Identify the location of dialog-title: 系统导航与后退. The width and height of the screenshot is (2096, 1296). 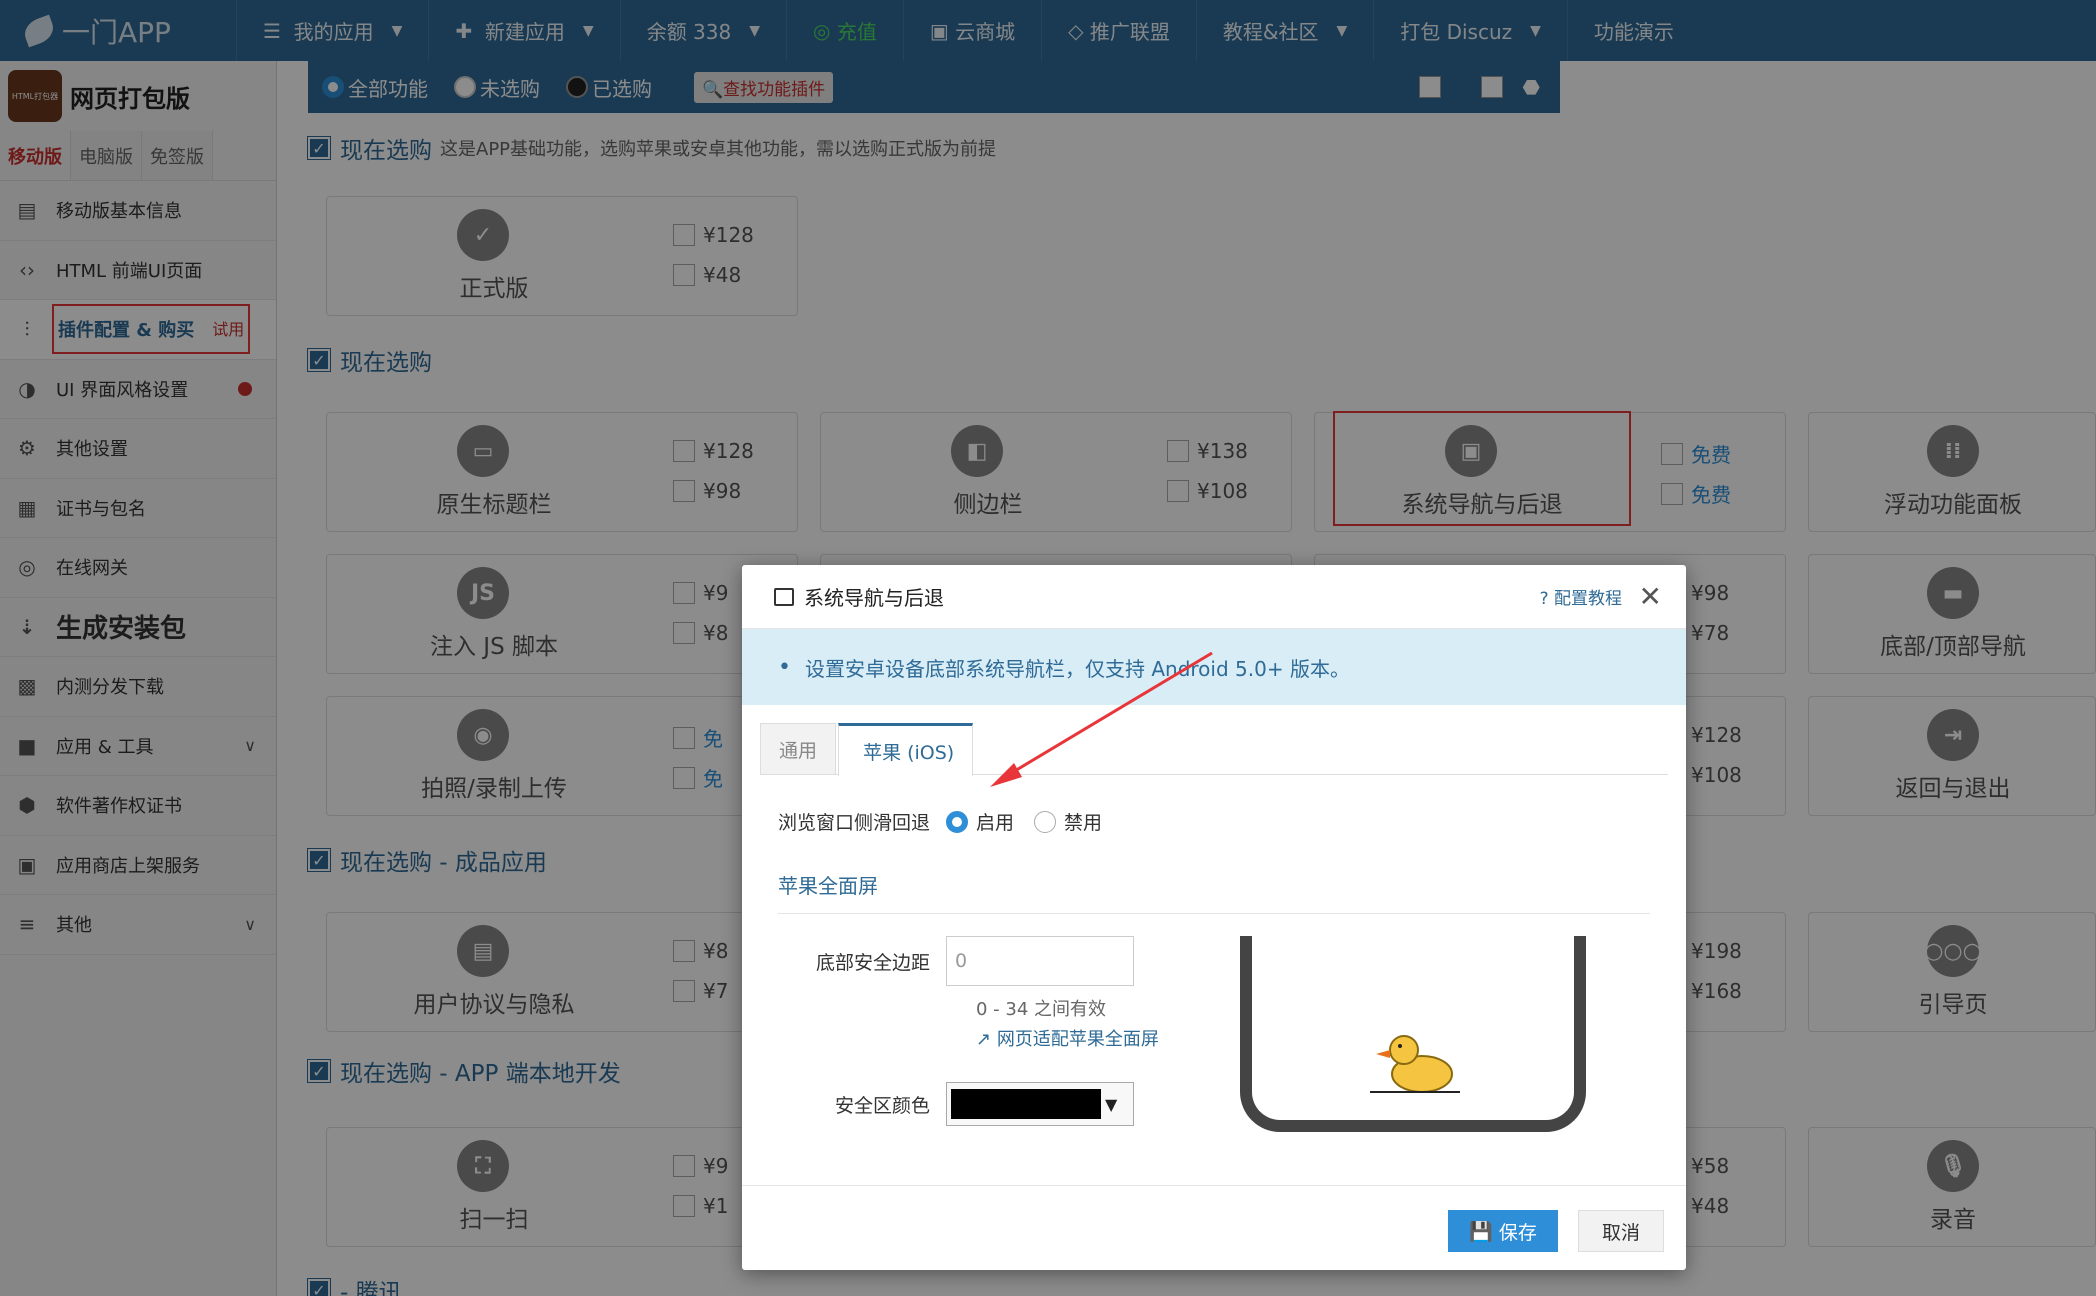
(874, 598).